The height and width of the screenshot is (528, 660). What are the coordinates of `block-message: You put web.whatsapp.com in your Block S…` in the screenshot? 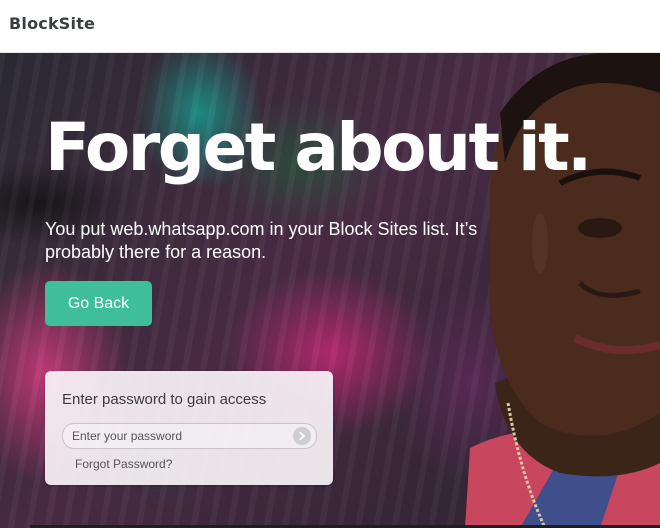 It's located at (261, 240).